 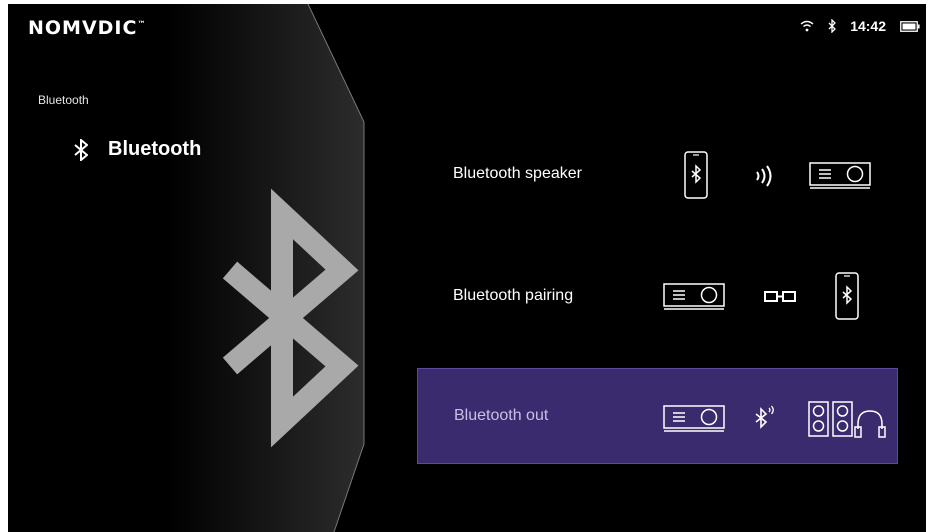 What do you see at coordinates (780, 296) in the screenshot?
I see `link-icon` at bounding box center [780, 296].